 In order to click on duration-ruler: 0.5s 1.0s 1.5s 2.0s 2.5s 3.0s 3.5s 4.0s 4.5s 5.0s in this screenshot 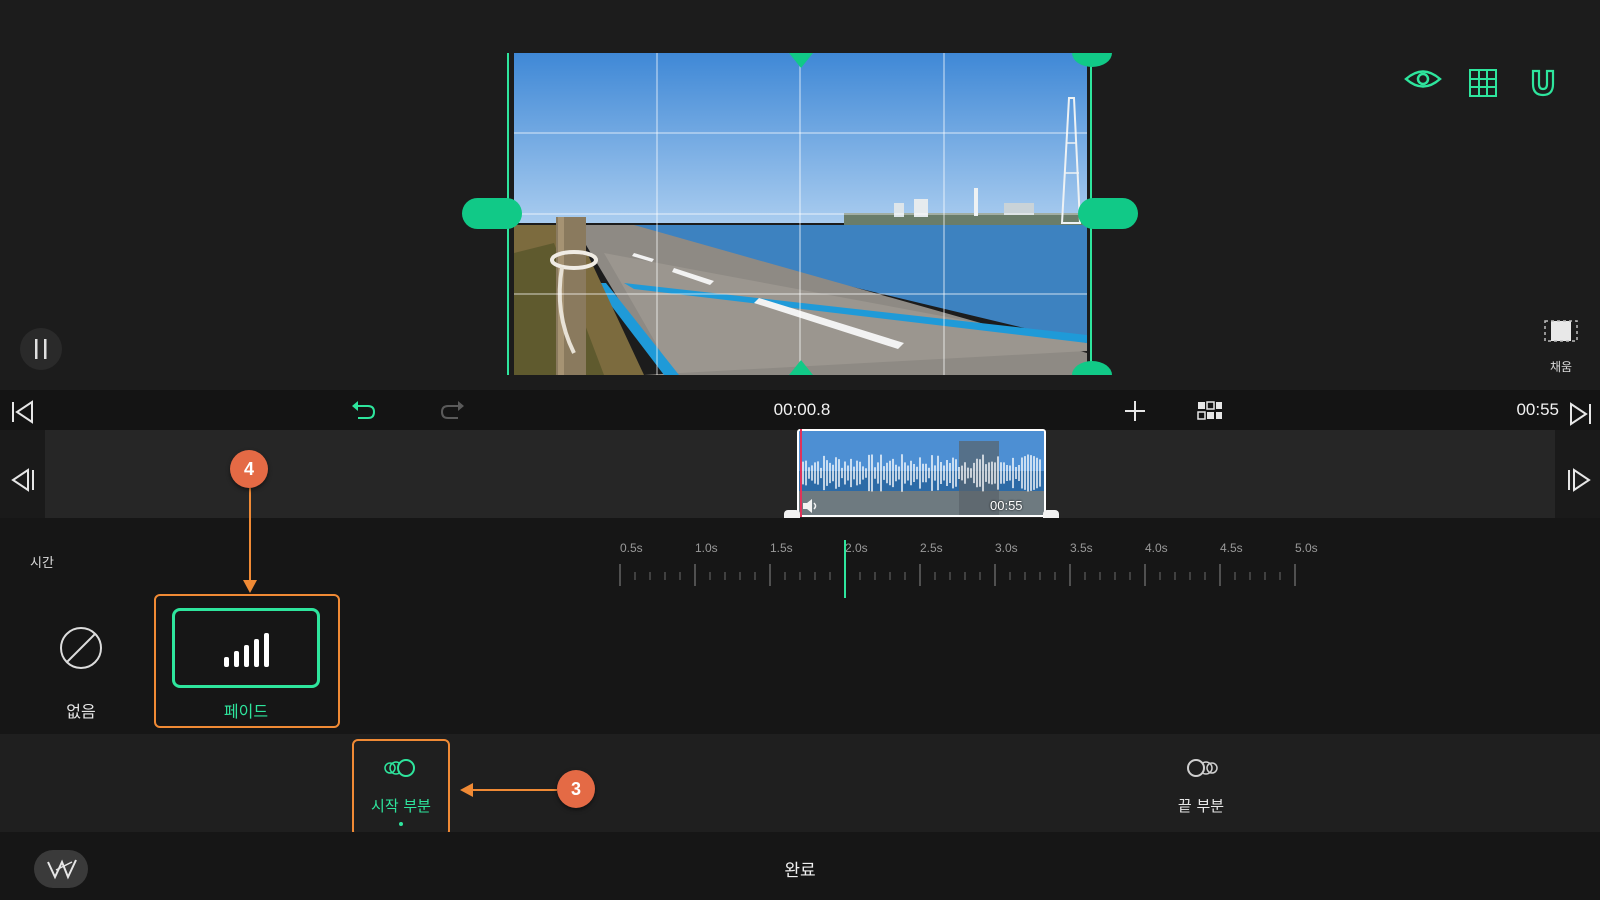, I will do `click(970, 570)`.